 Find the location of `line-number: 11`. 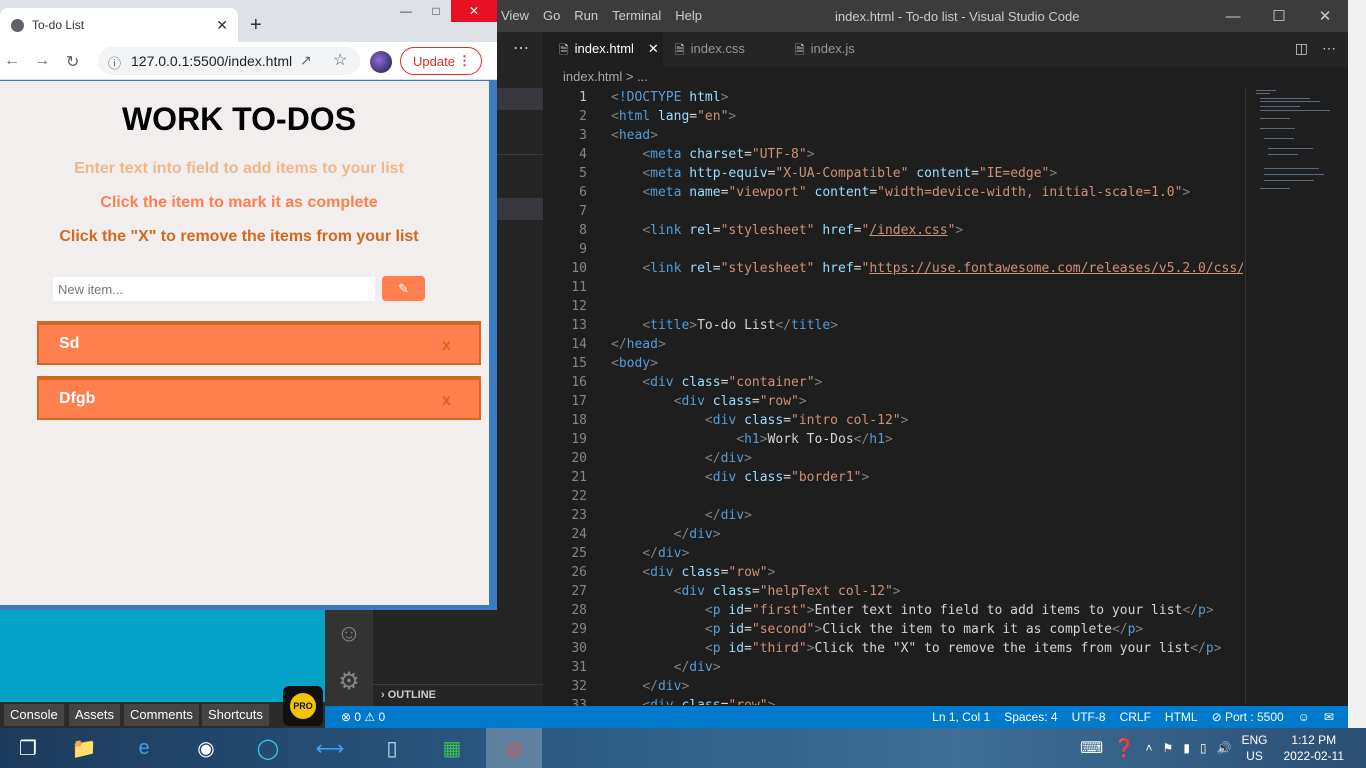

line-number: 11 is located at coordinates (579, 287).